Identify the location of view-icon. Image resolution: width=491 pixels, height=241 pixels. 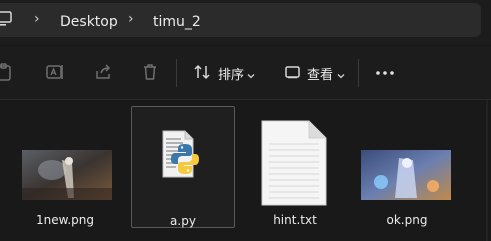
(294, 73).